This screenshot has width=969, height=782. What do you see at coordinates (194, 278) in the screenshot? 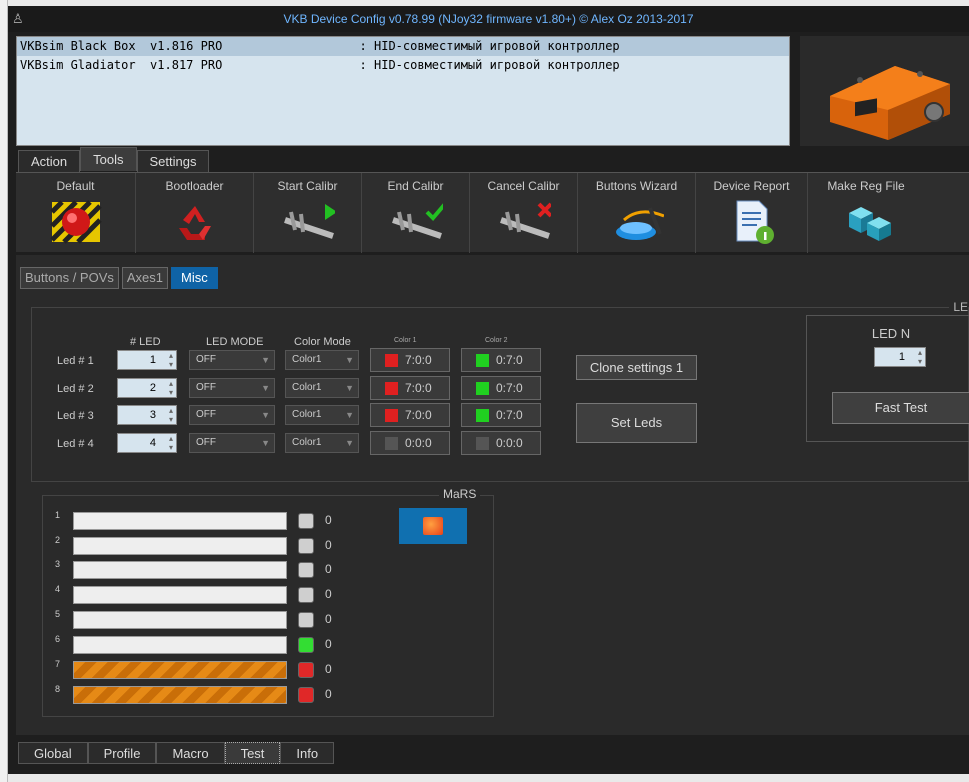
I see `tab-misc: Misc` at bounding box center [194, 278].